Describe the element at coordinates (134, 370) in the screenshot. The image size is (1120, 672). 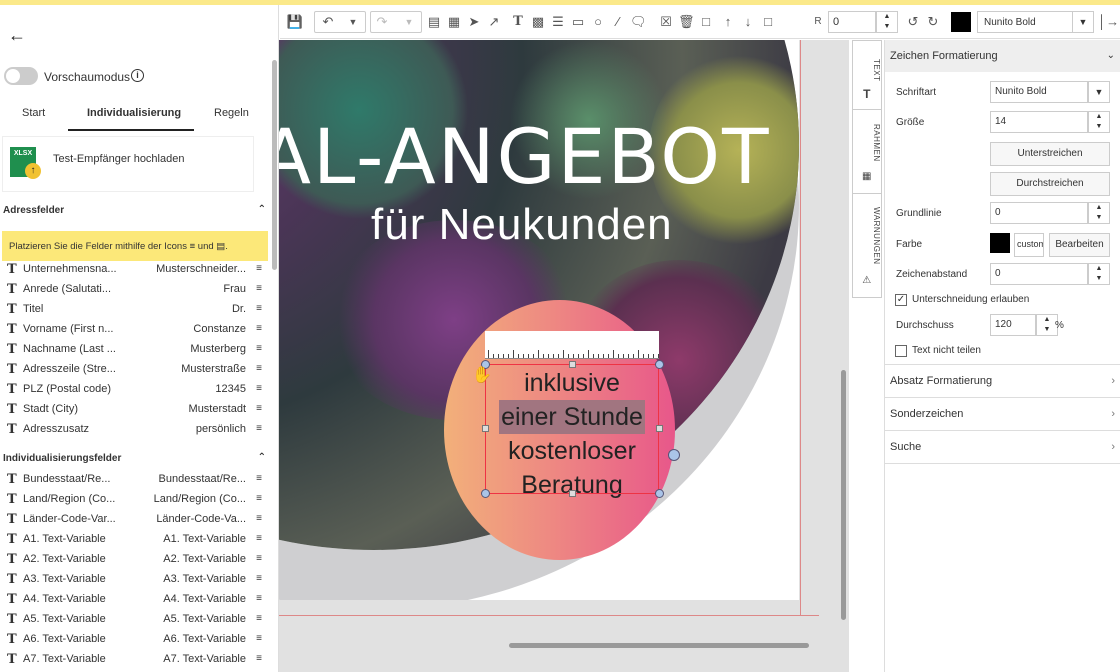
I see `field-row: T Adresszeile (Stre... Musterstraße ≡` at that location.